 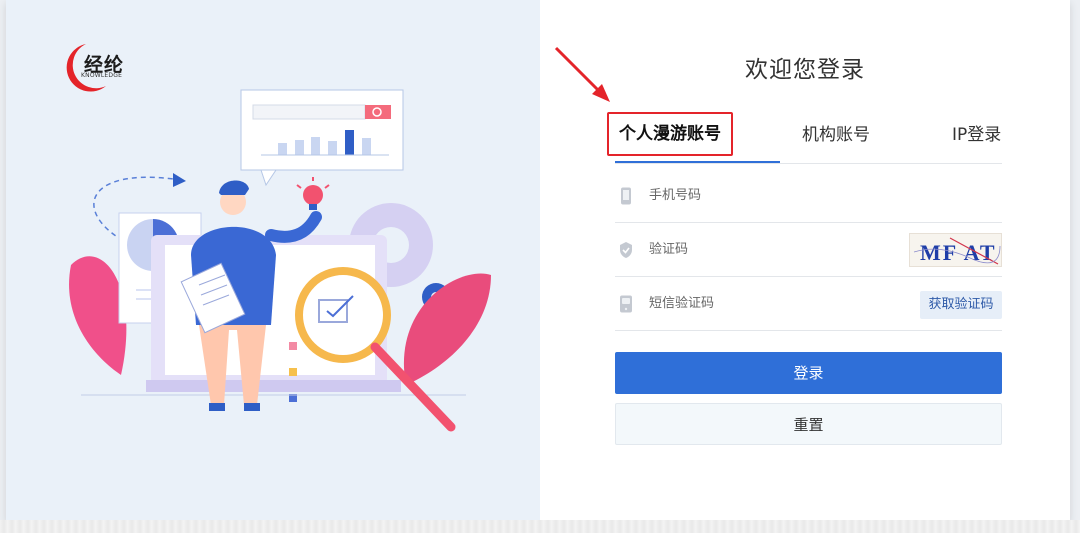 I want to click on tab-personal-account: 个人漫游账号, so click(x=670, y=134).